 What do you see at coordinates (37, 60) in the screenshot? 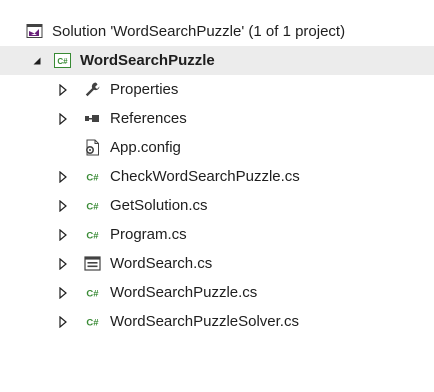
I see `expanded-arrow-icon` at bounding box center [37, 60].